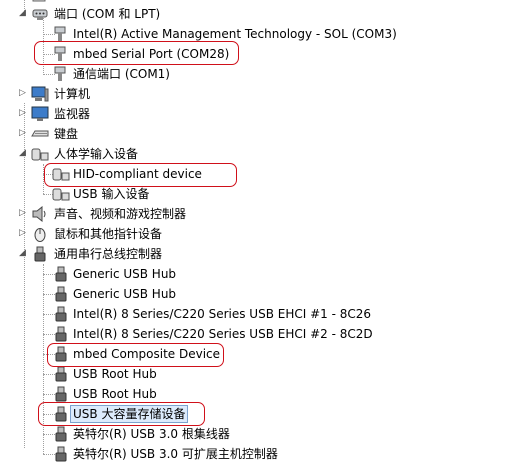 This screenshot has width=516, height=467. I want to click on mouse-icon, so click(40, 235).